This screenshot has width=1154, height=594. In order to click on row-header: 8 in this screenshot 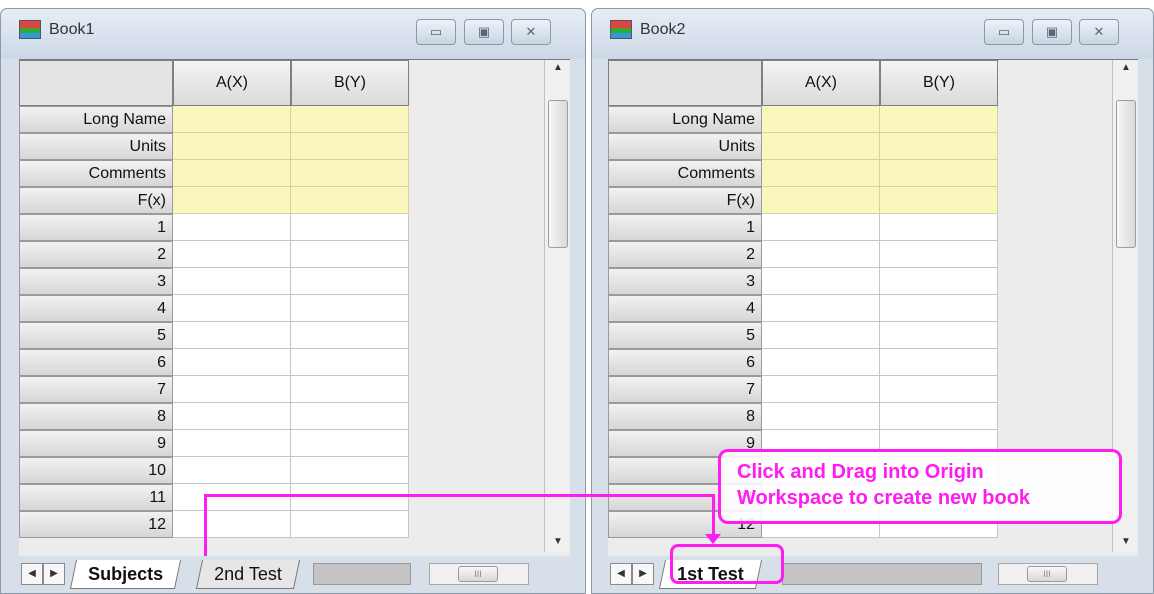, I will do `click(685, 416)`.